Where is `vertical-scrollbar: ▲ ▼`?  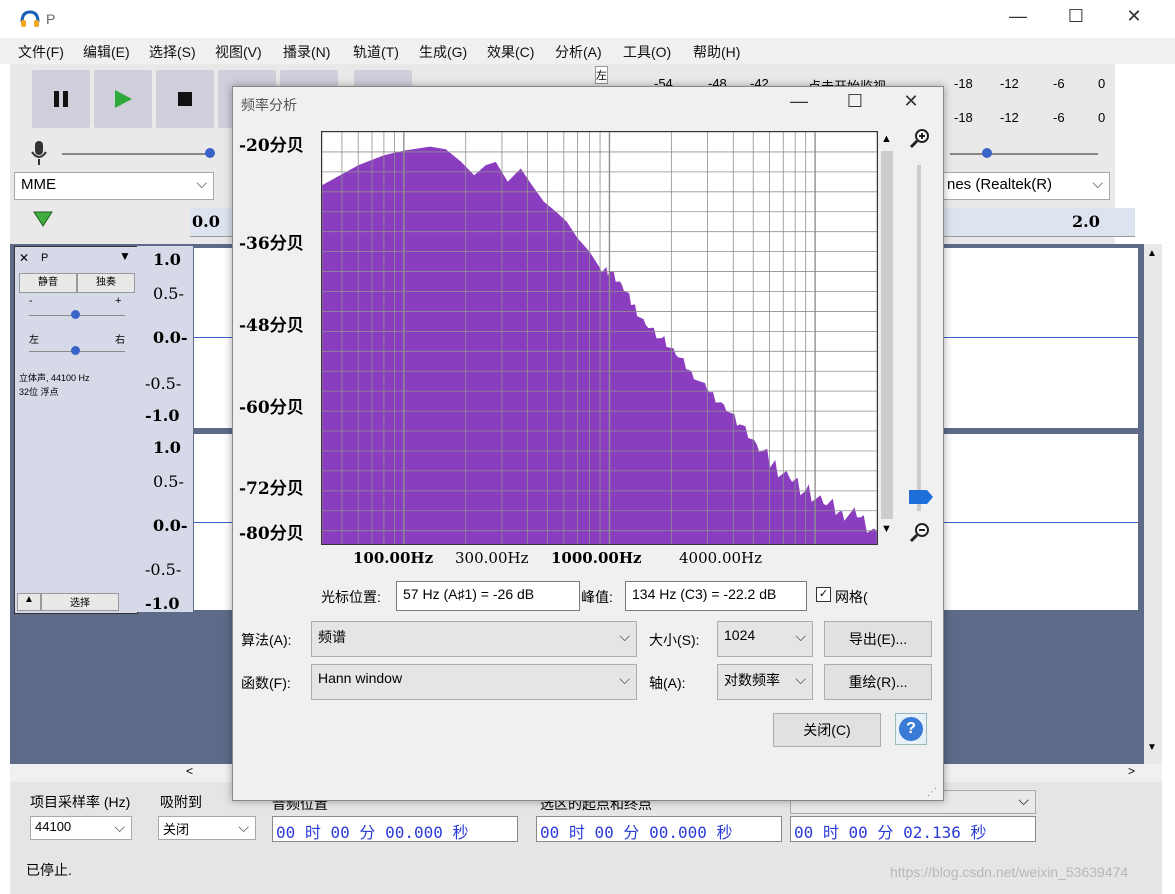
vertical-scrollbar: ▲ ▼ is located at coordinates (1153, 504).